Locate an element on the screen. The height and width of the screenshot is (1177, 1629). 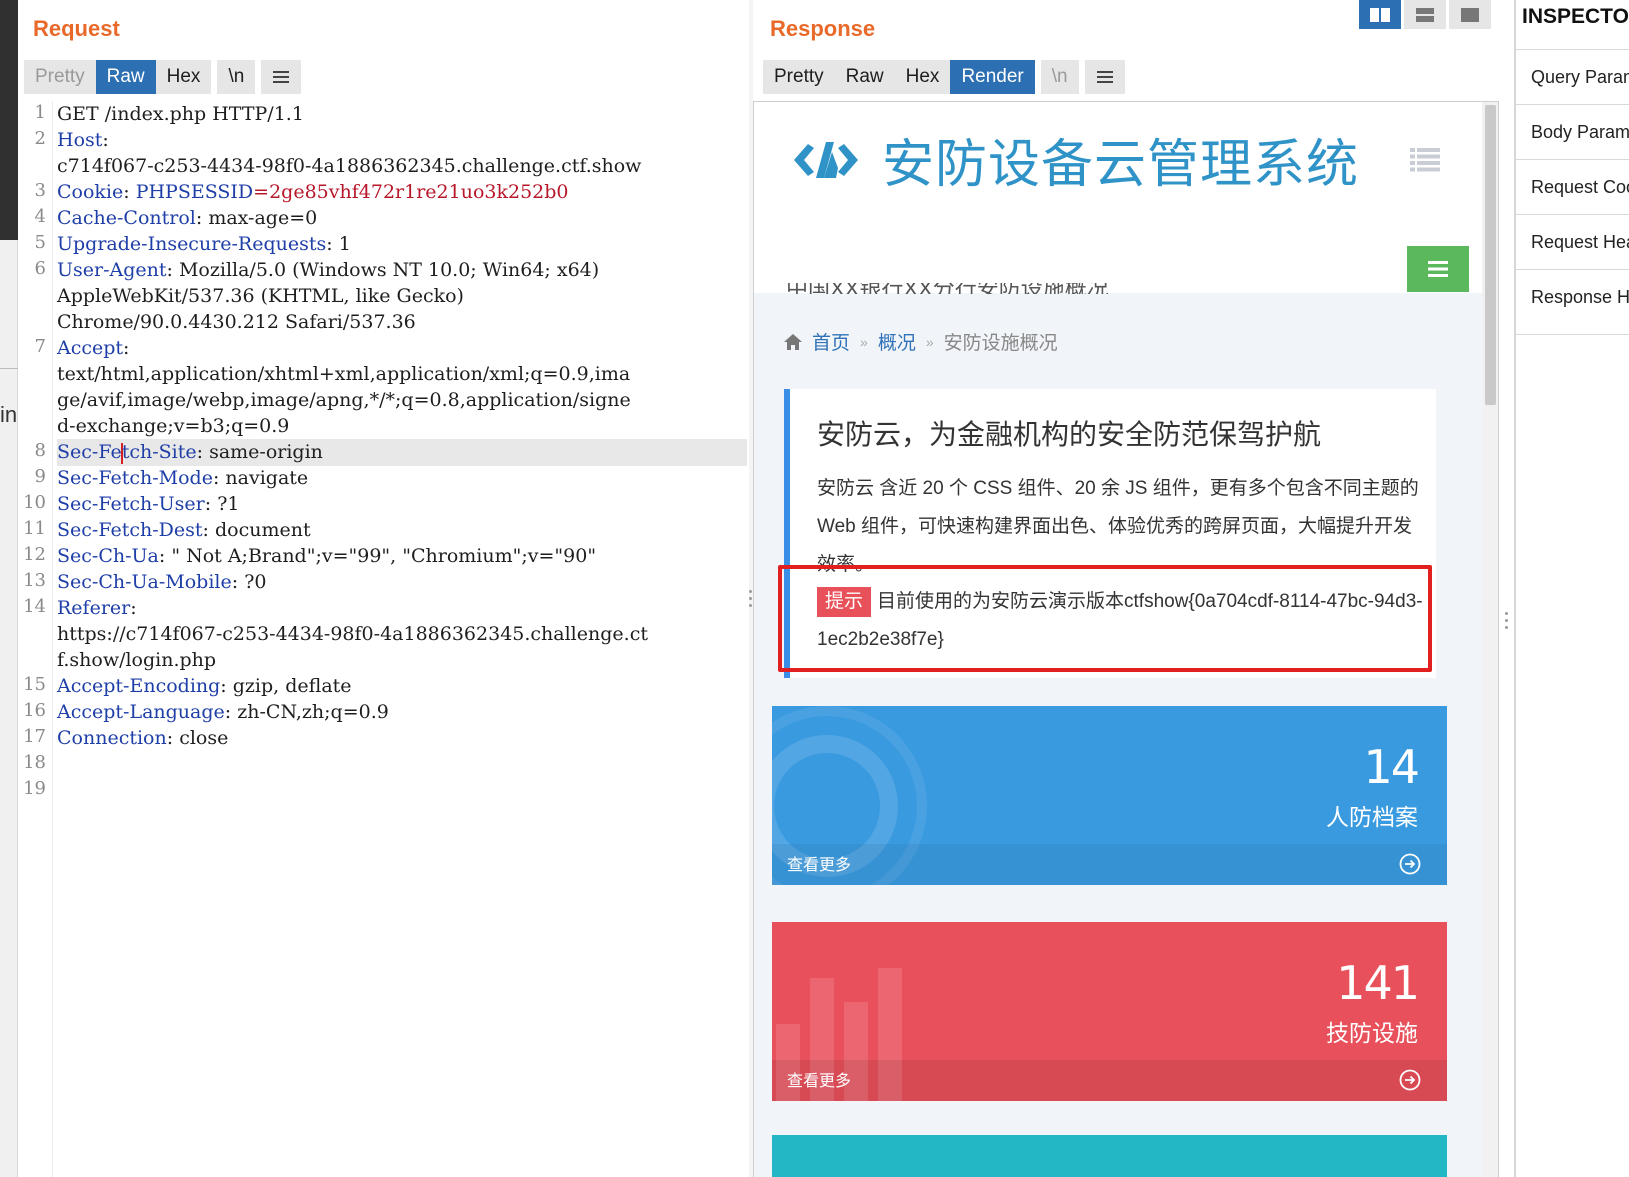
code-line: Cache-Control: max-age=0 is located at coordinates (402, 218).